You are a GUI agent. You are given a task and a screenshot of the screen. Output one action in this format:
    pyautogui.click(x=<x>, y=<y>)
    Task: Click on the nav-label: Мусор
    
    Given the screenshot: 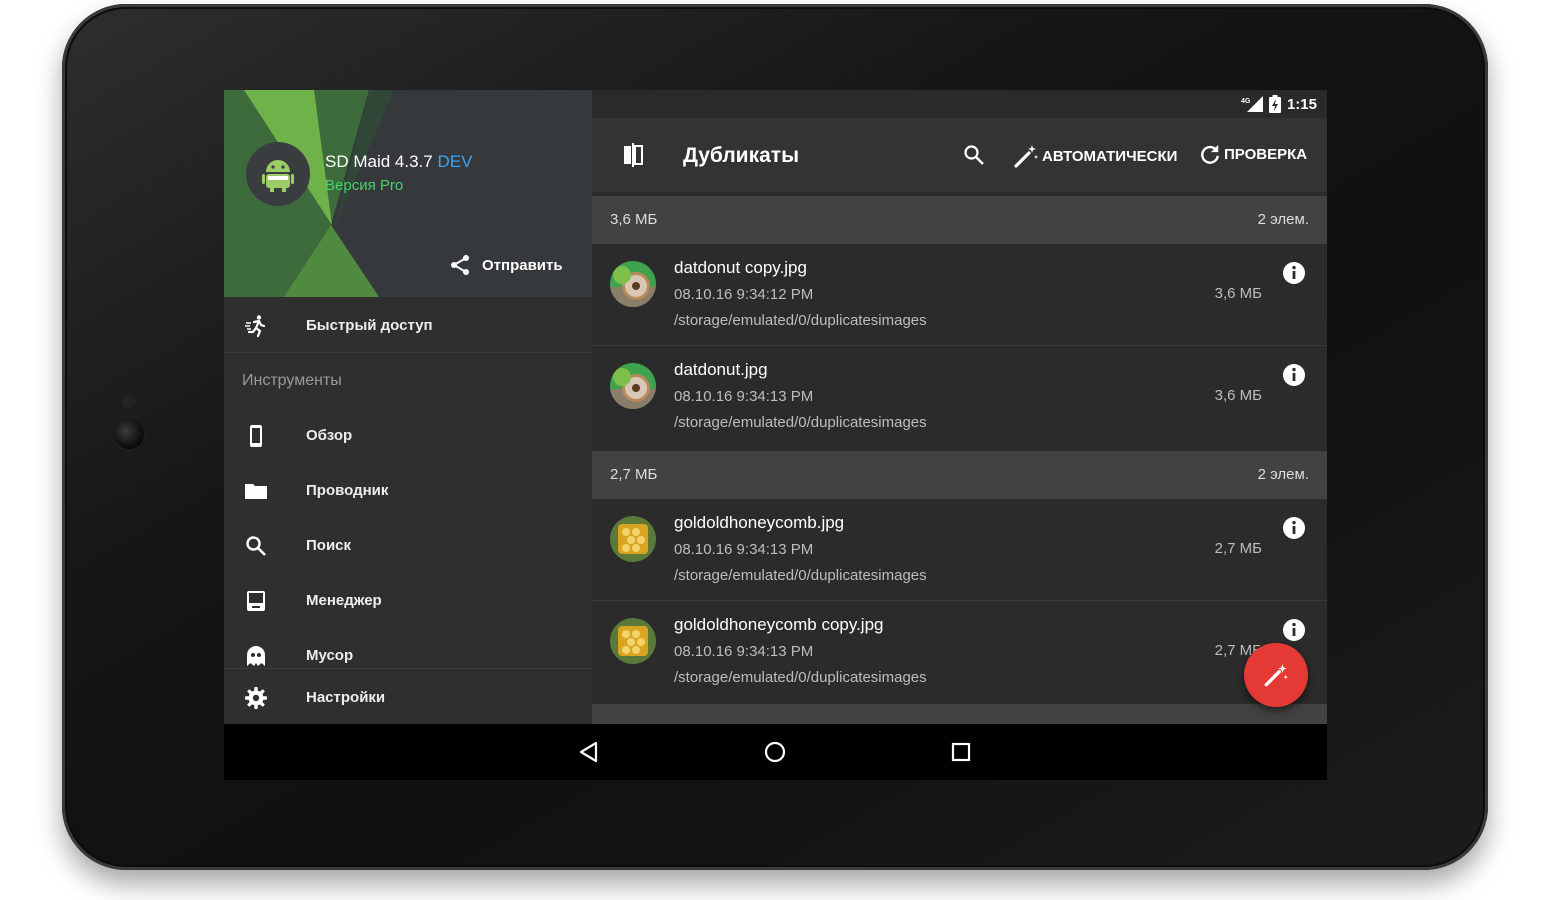 What is the action you would take?
    pyautogui.click(x=330, y=655)
    